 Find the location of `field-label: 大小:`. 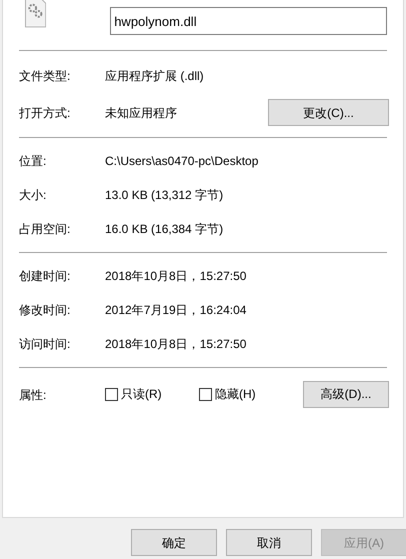

field-label: 大小: is located at coordinates (33, 195).